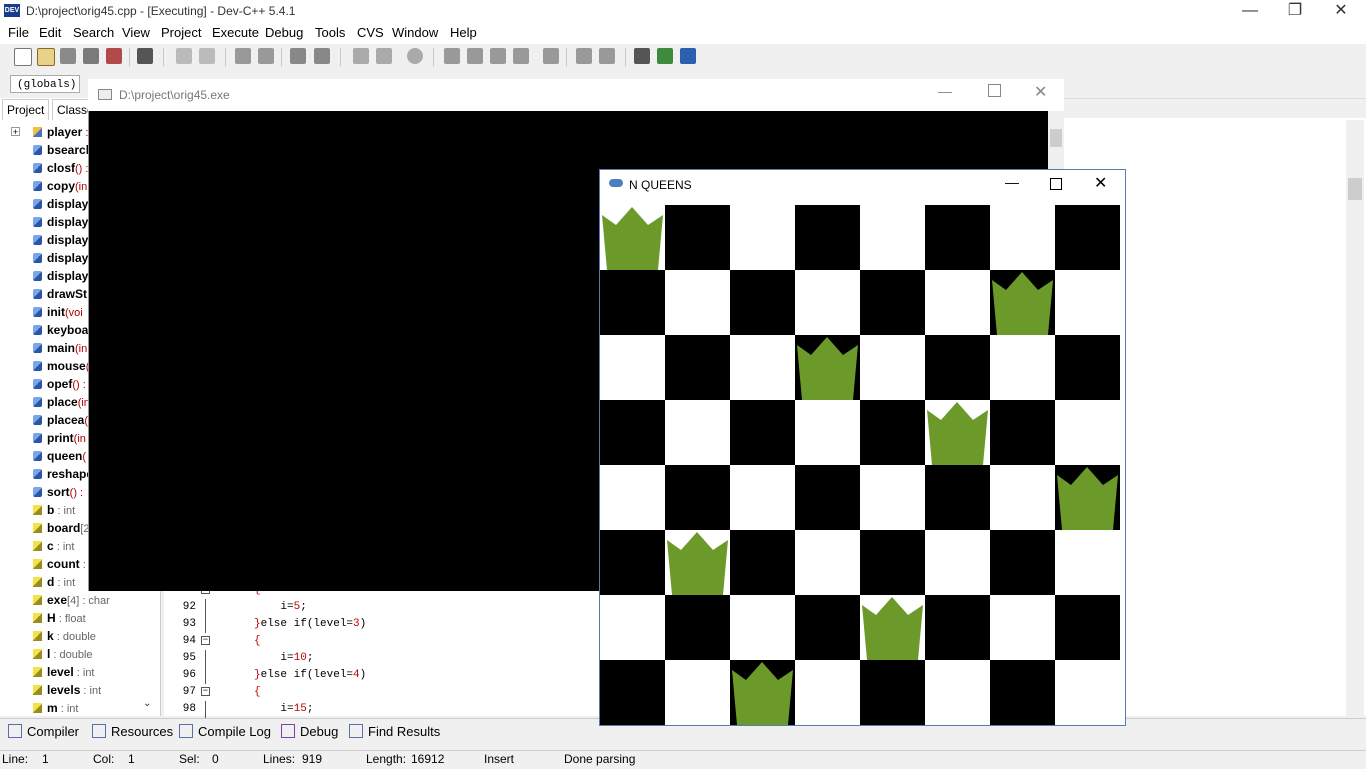  Describe the element at coordinates (361, 56) in the screenshot. I see `indent-icon` at that location.